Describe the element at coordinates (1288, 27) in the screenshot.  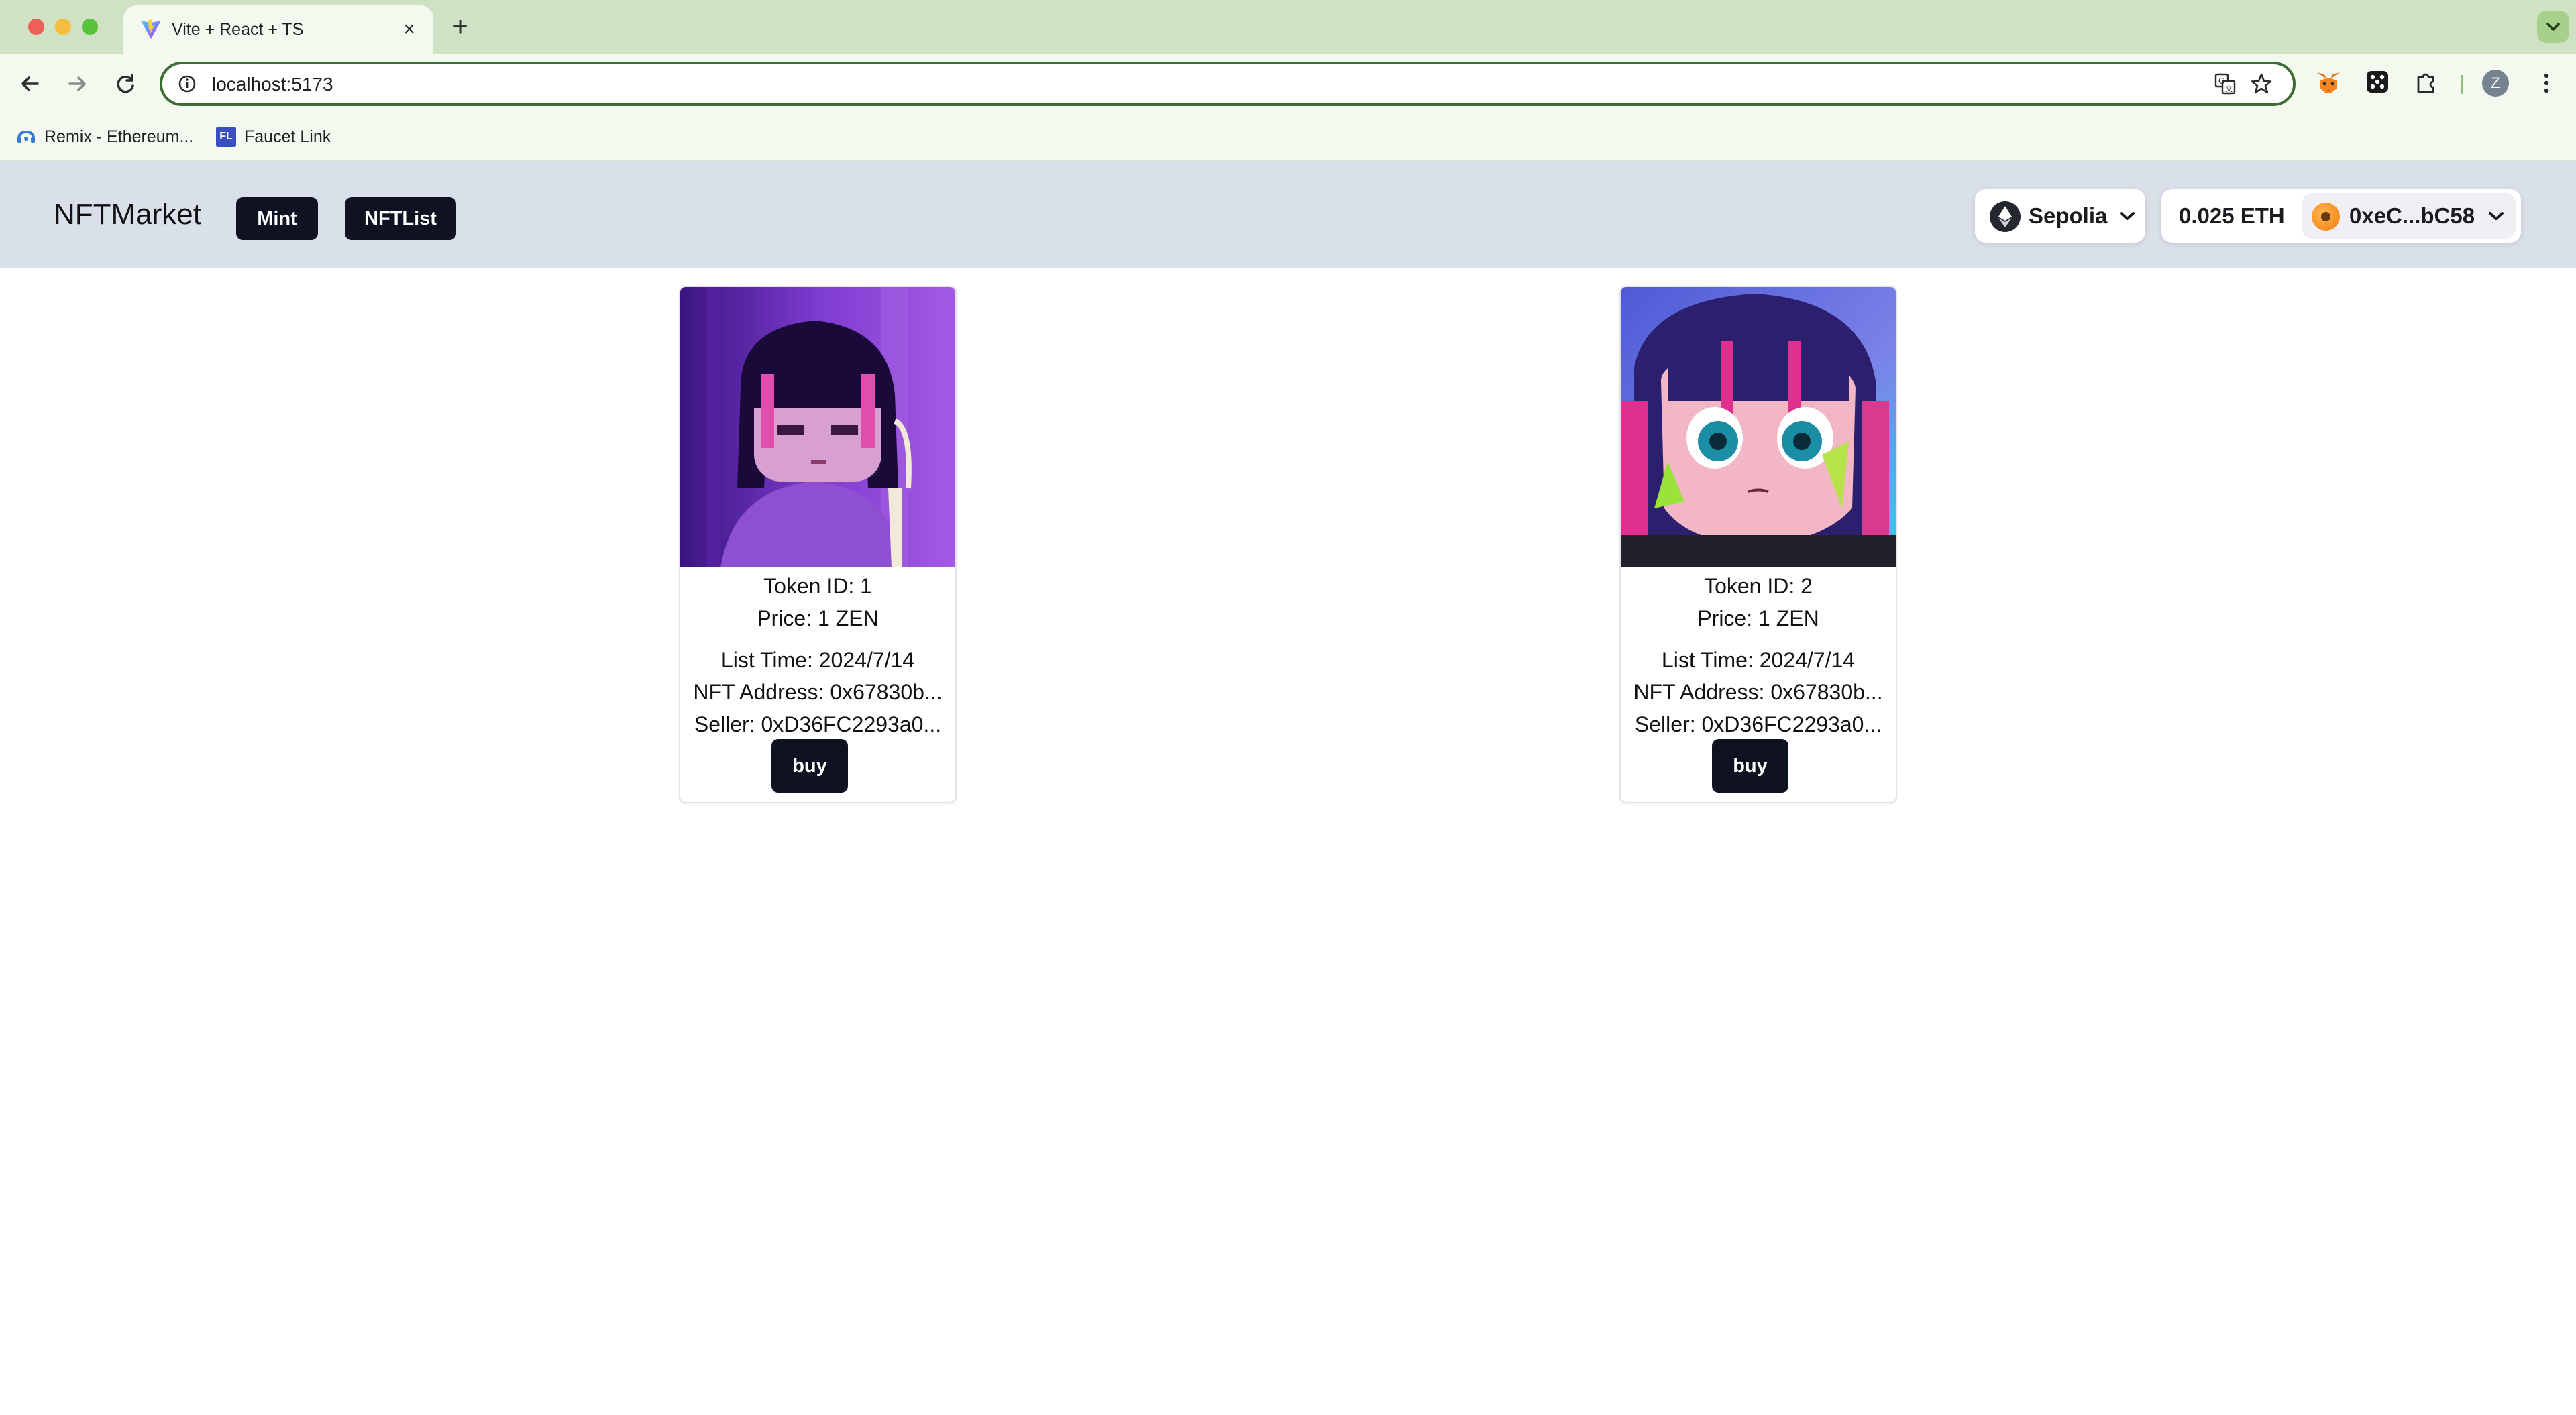
I see `browser-tab-bar: Vite + React + TS × +` at that location.